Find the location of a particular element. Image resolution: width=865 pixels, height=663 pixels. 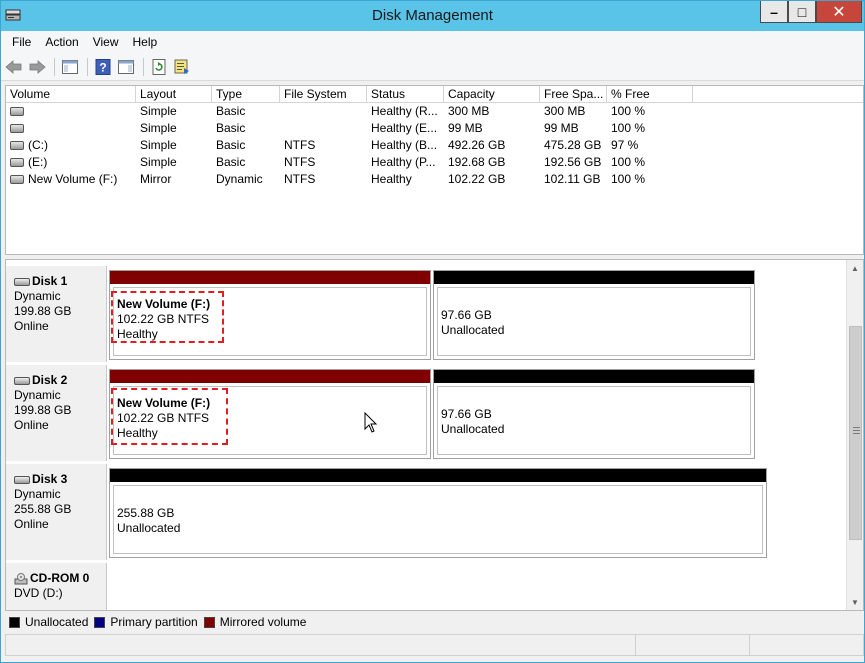

menu-view: View is located at coordinates (106, 42).